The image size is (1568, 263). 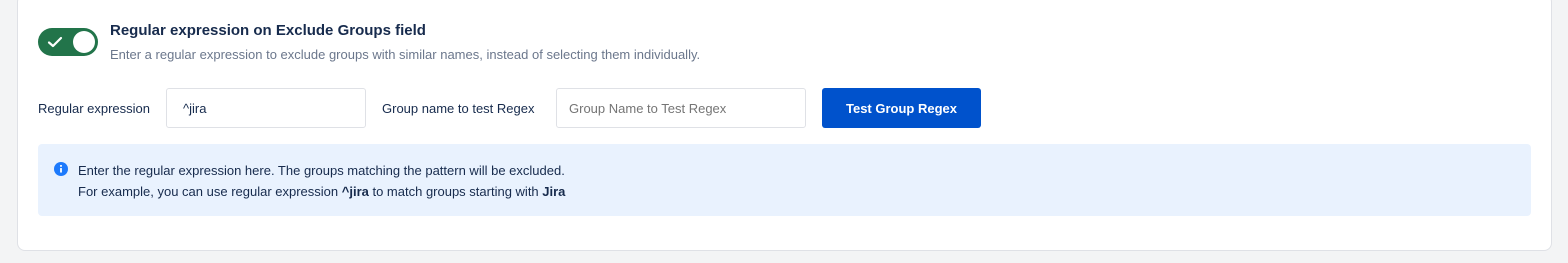 What do you see at coordinates (61, 169) in the screenshot?
I see `info-icon` at bounding box center [61, 169].